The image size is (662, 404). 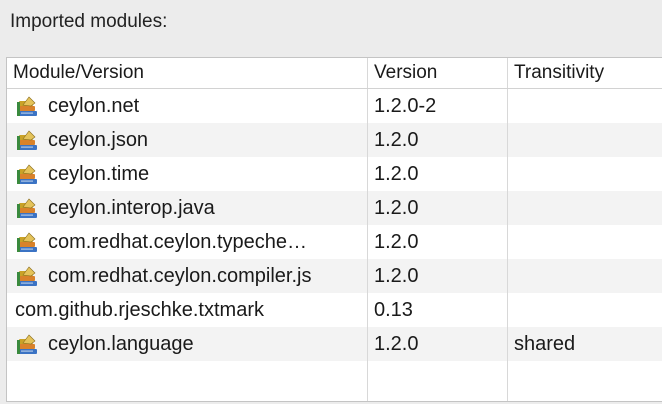 What do you see at coordinates (98, 140) in the screenshot?
I see `module-name: ceylon.json` at bounding box center [98, 140].